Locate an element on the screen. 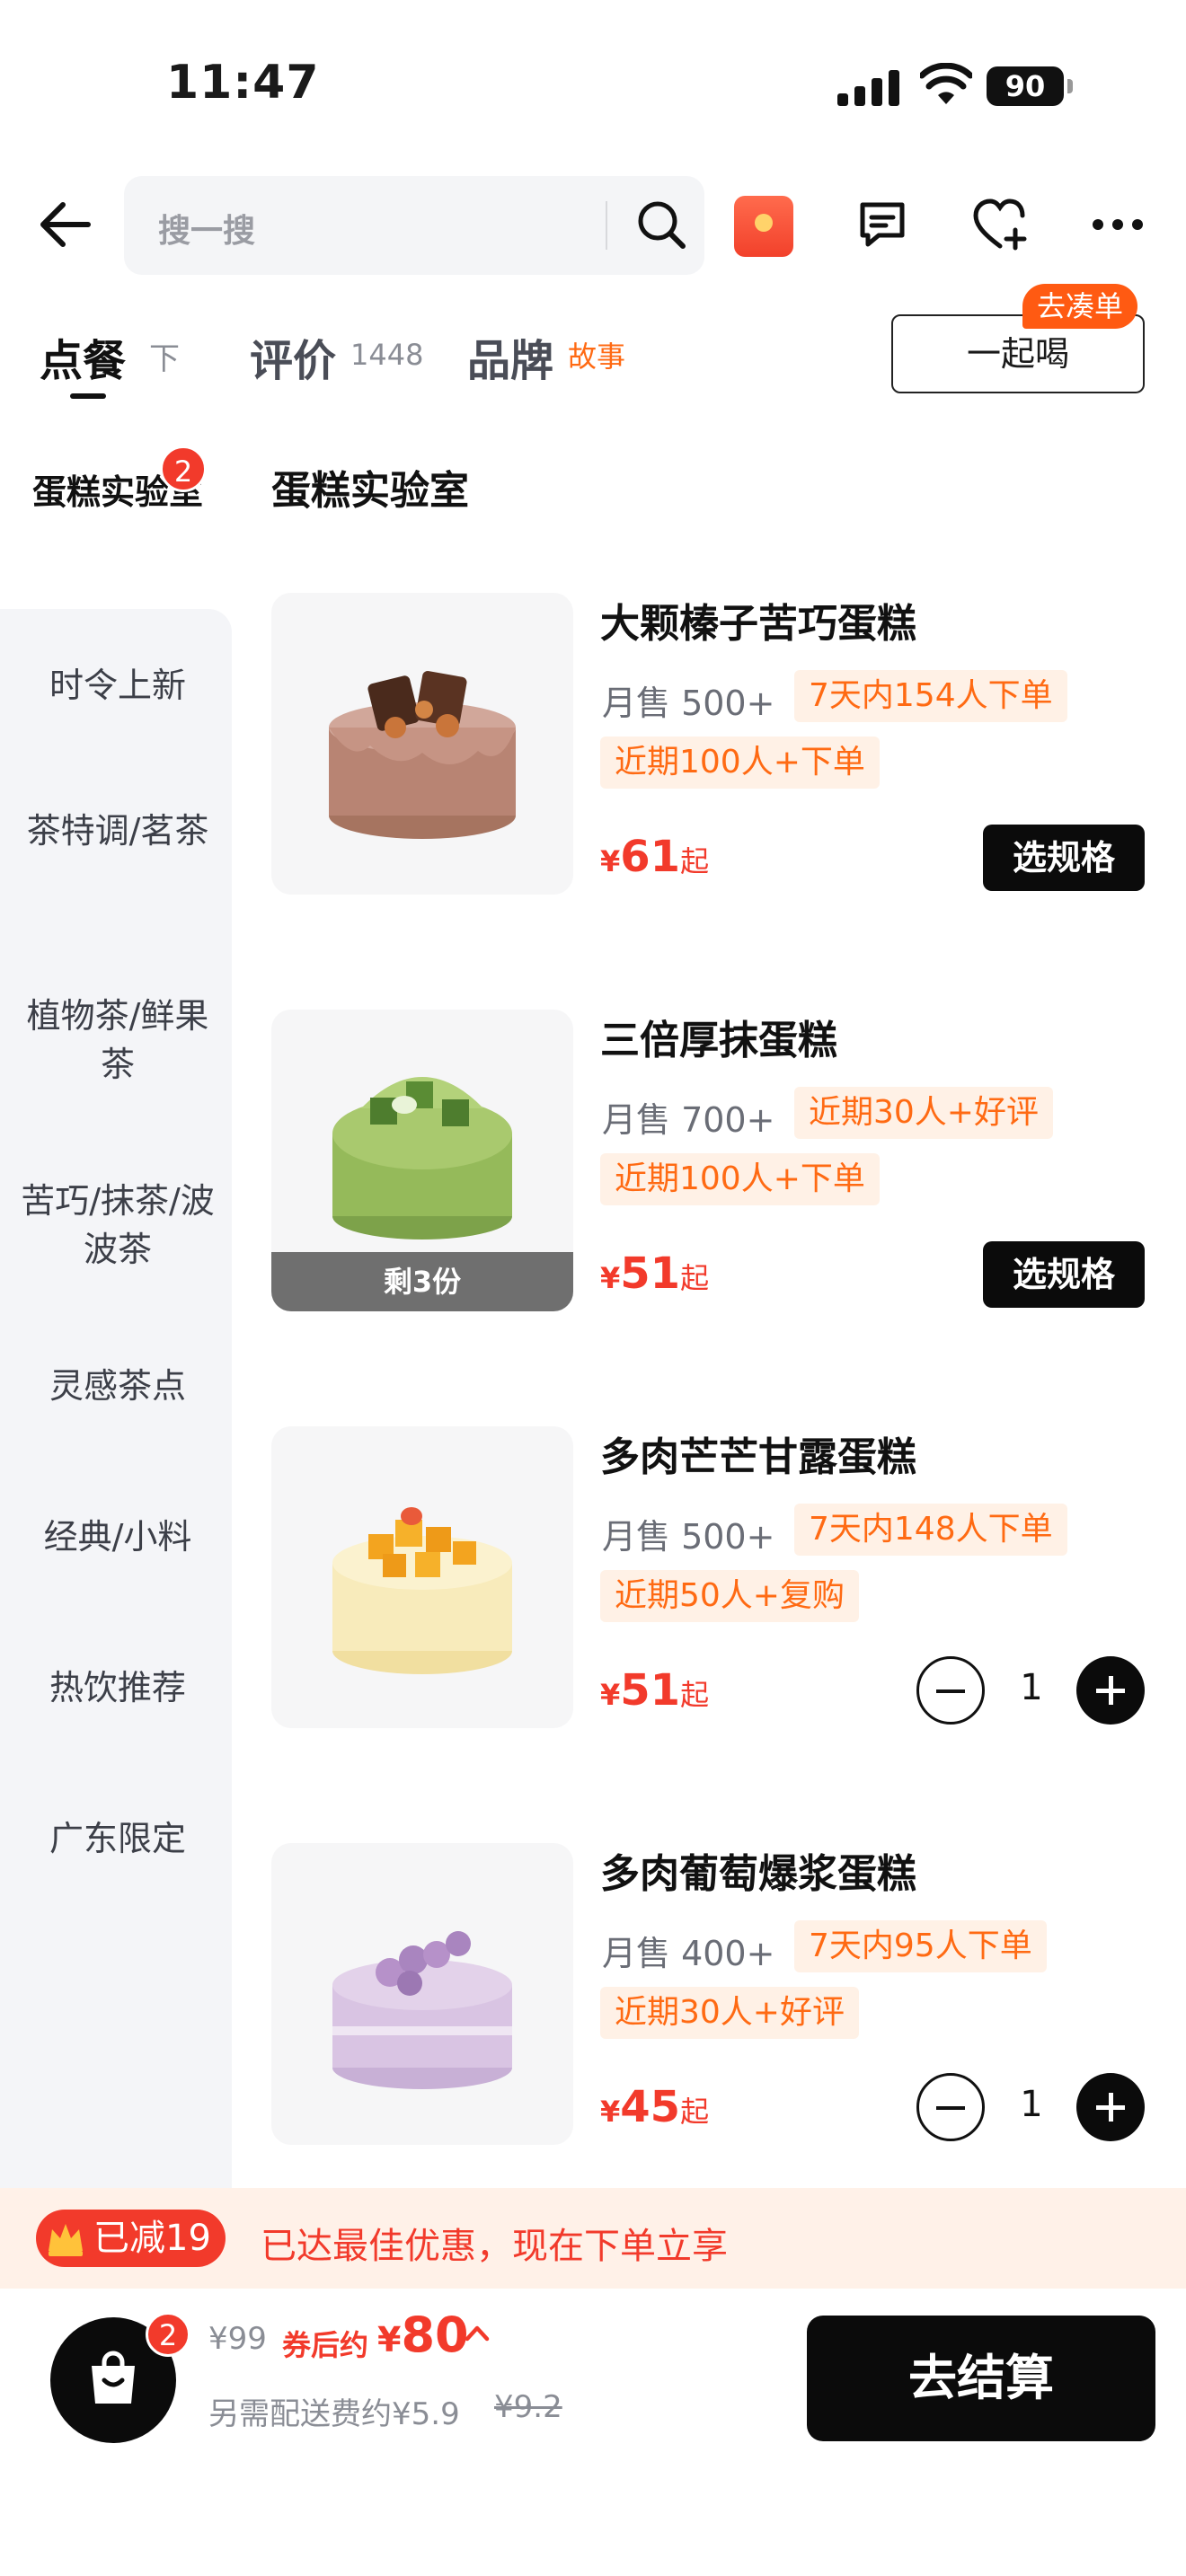 Image resolution: width=1186 pixels, height=2576 pixels. search-placeholder: 搜一搜 is located at coordinates (207, 231).